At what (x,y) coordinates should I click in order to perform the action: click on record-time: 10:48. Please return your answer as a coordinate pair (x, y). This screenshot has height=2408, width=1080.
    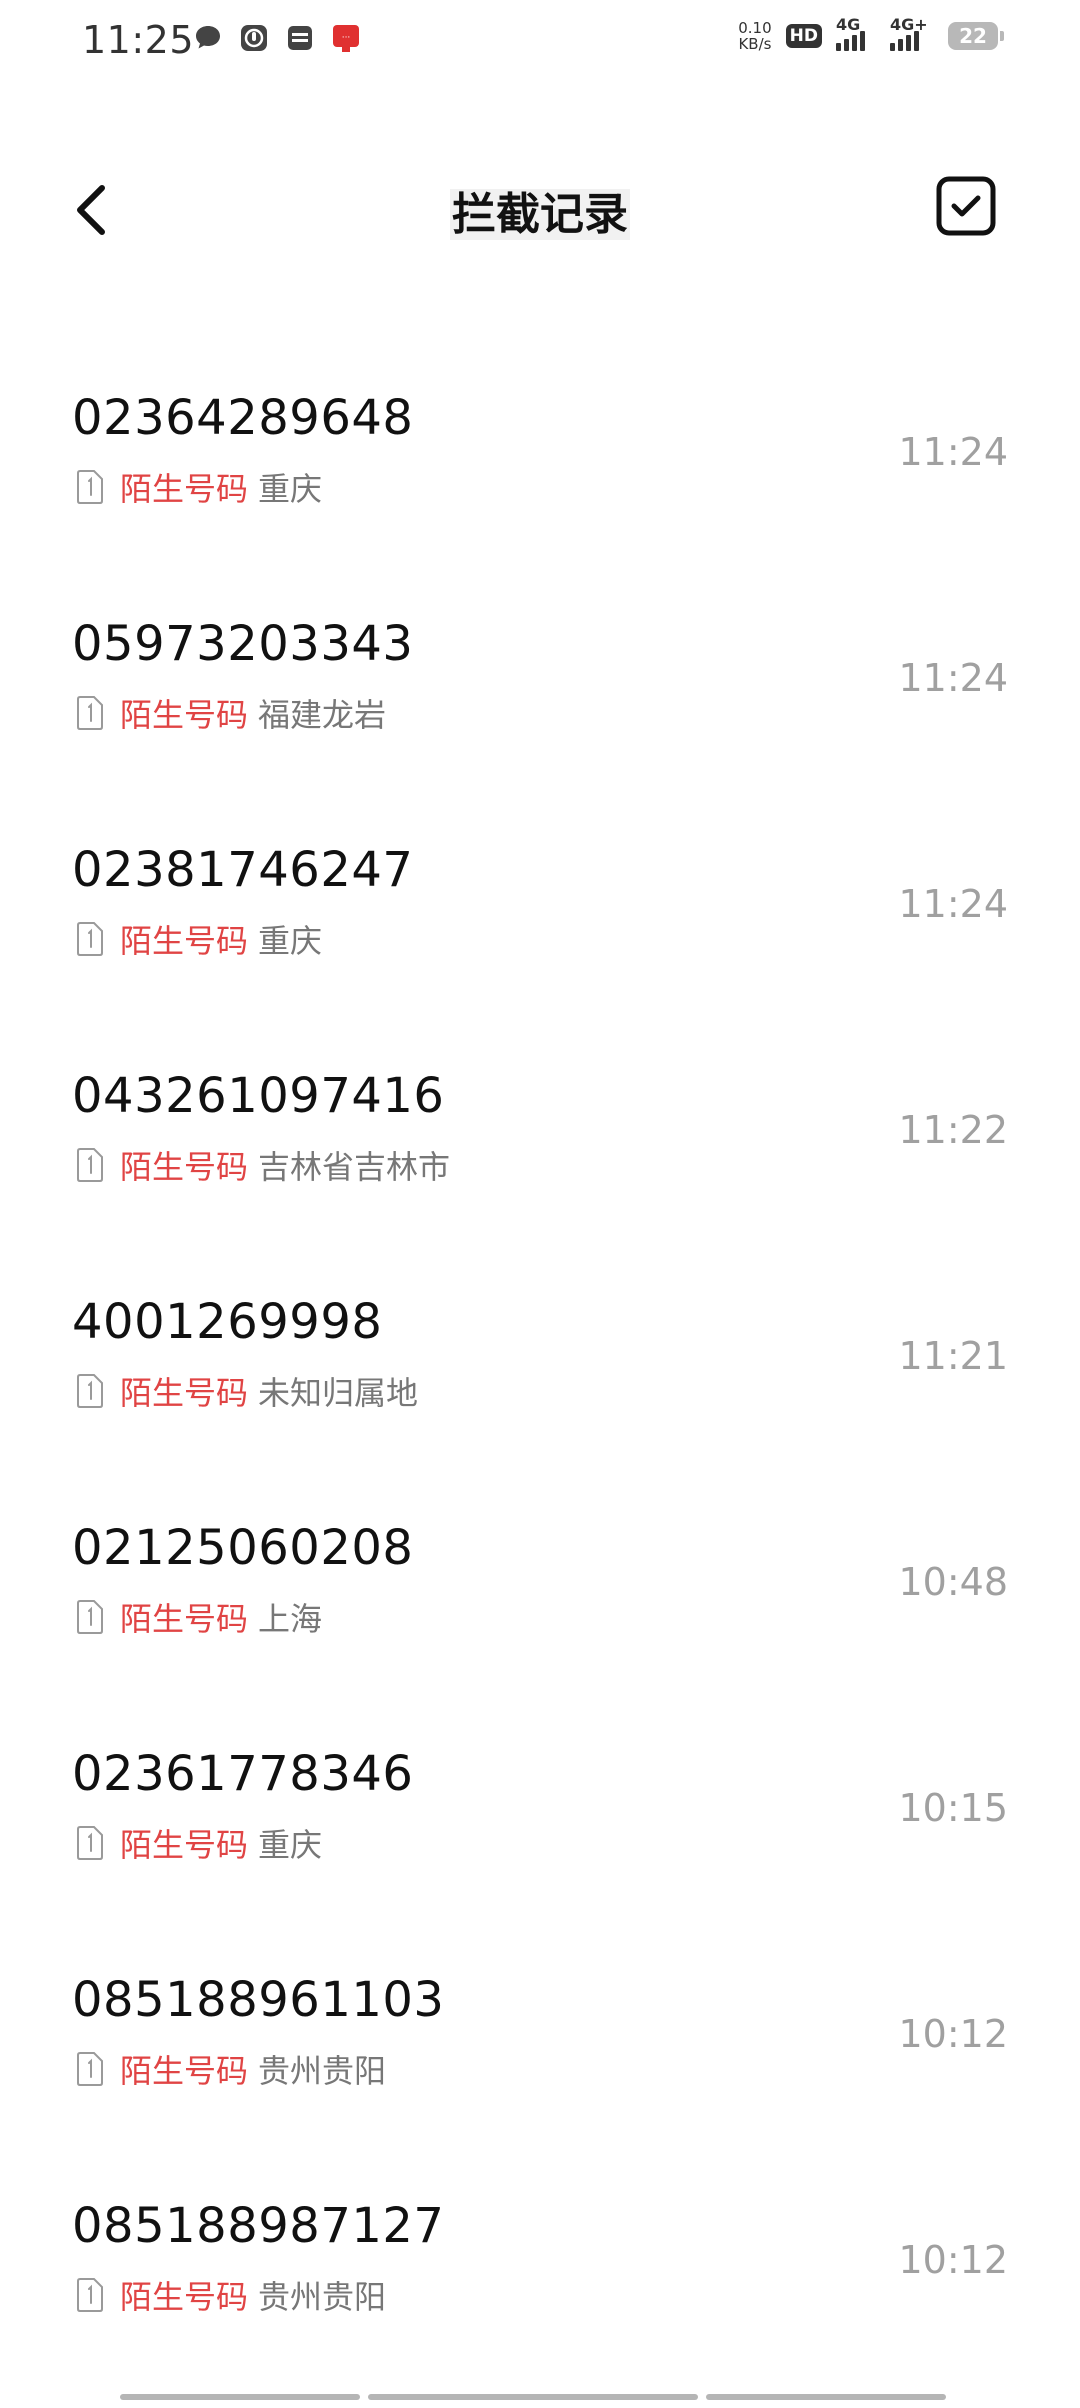
    Looking at the image, I should click on (953, 1582).